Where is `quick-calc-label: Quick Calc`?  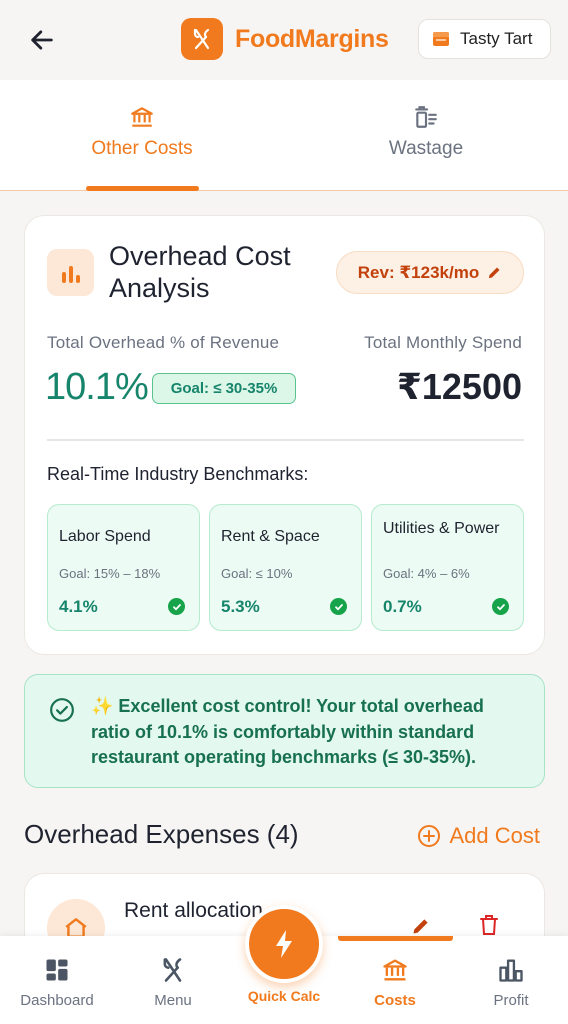
quick-calc-label: Quick Calc is located at coordinates (284, 996).